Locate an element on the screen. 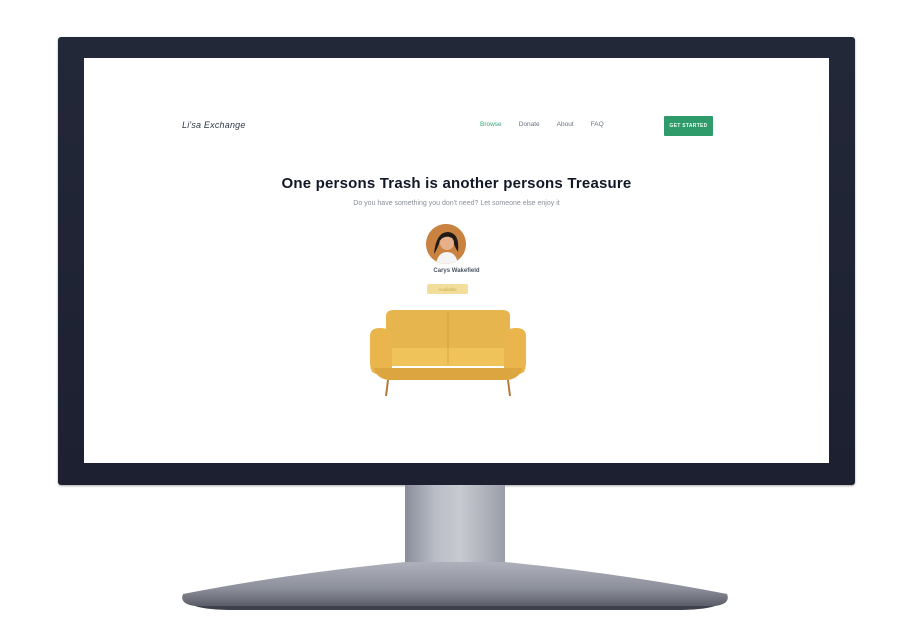 The width and height of the screenshot is (900, 630). nav-menu: Browse Donate About FAQ is located at coordinates (542, 124).